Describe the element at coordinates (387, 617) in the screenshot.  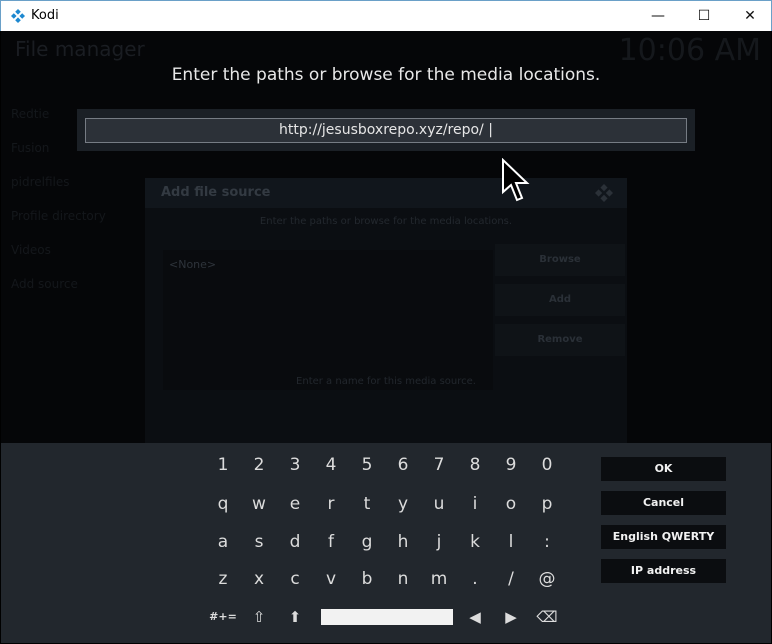
I see `space-bar` at that location.